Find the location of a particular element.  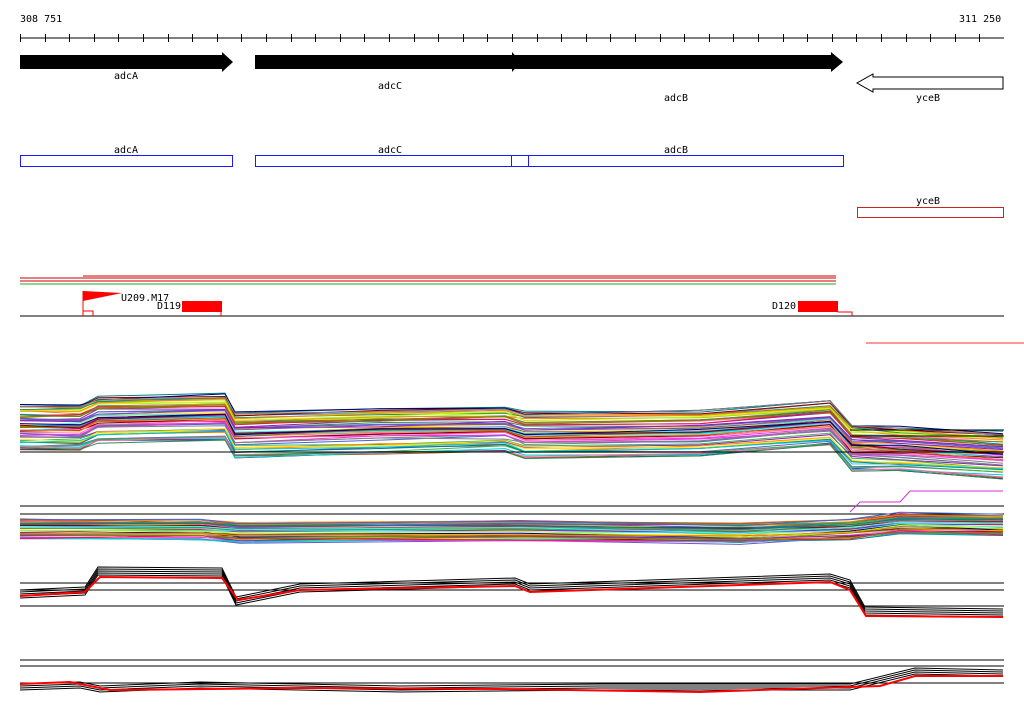

promoter-marker is located at coordinates (102, 296).